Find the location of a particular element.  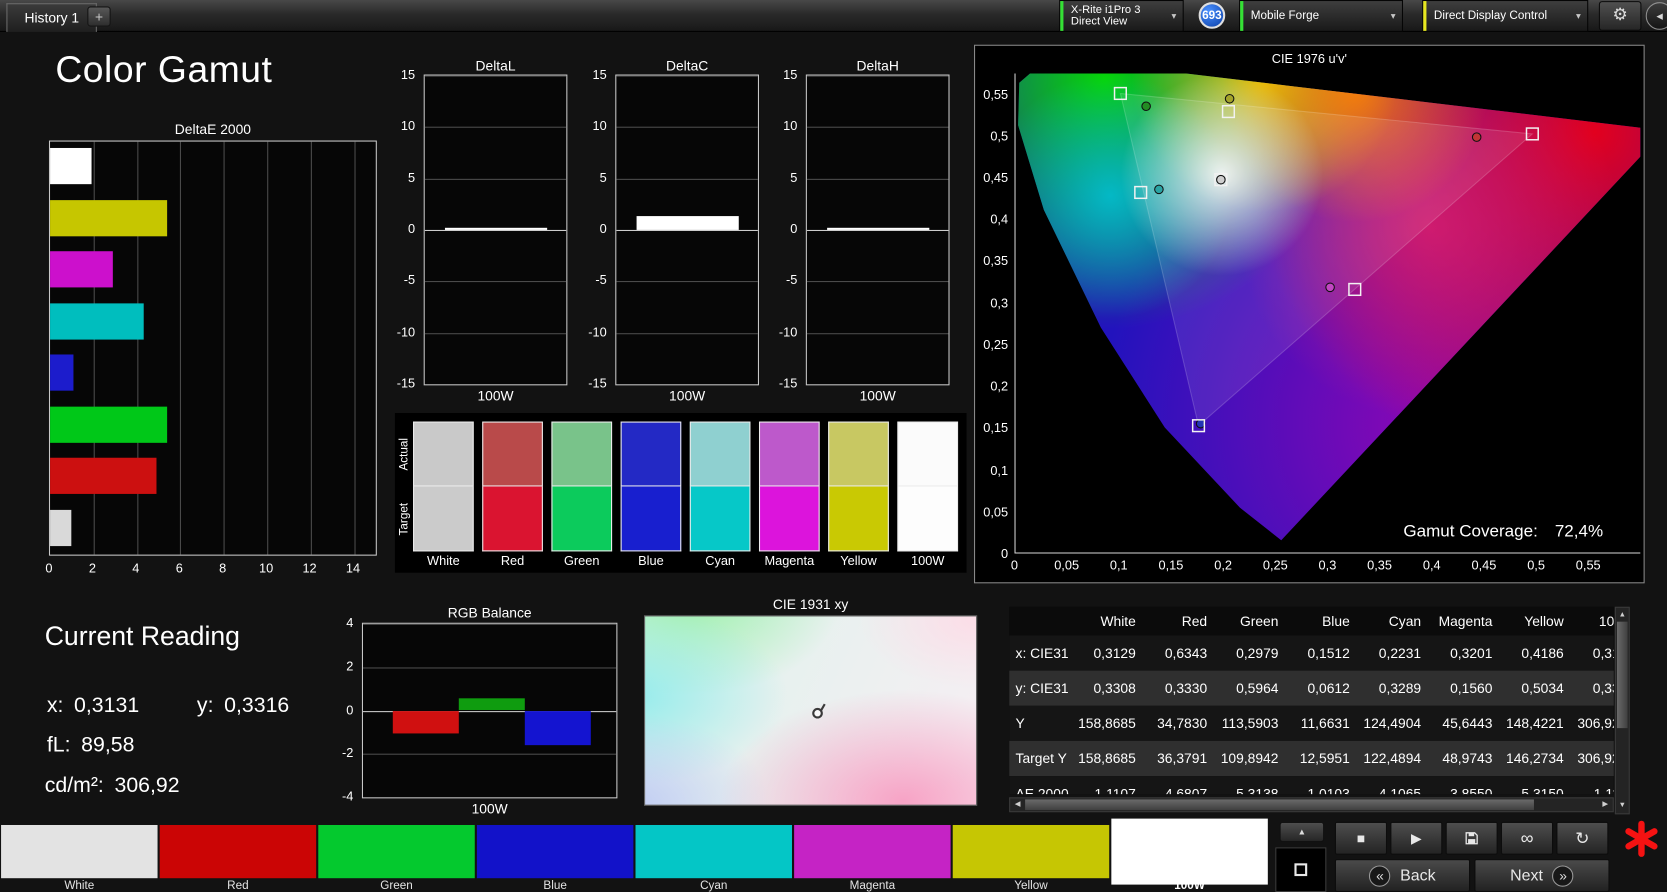

pattern-button-cyan is located at coordinates (713, 851).